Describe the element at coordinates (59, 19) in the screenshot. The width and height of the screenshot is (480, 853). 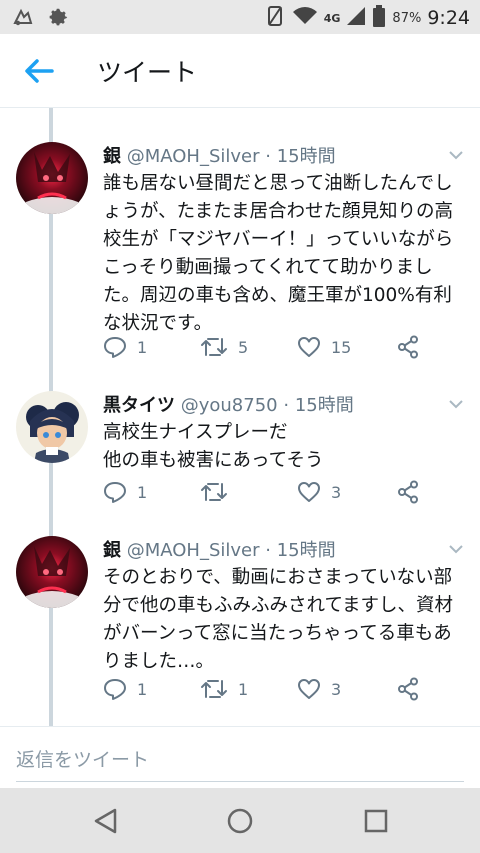
I see `gear-icon` at that location.